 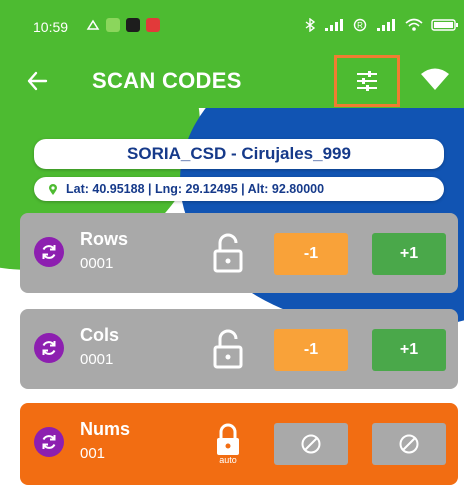 What do you see at coordinates (37, 81) in the screenshot?
I see `arrow-left-icon` at bounding box center [37, 81].